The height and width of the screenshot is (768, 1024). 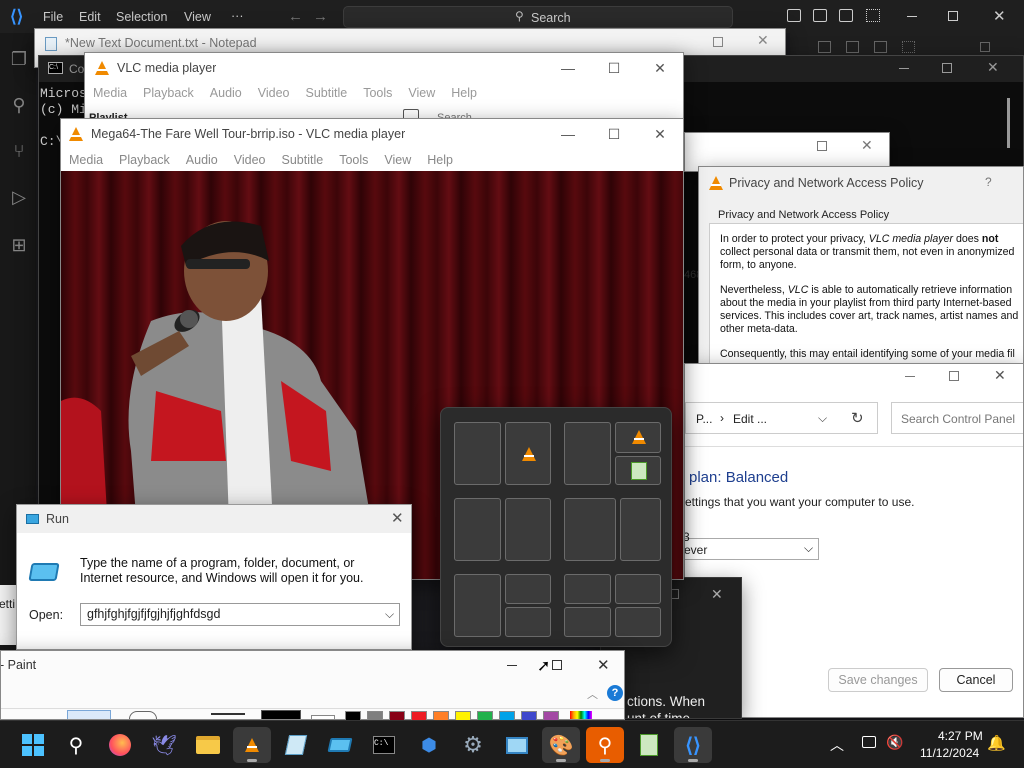 I want to click on refresh-icon: ↻, so click(x=857, y=418).